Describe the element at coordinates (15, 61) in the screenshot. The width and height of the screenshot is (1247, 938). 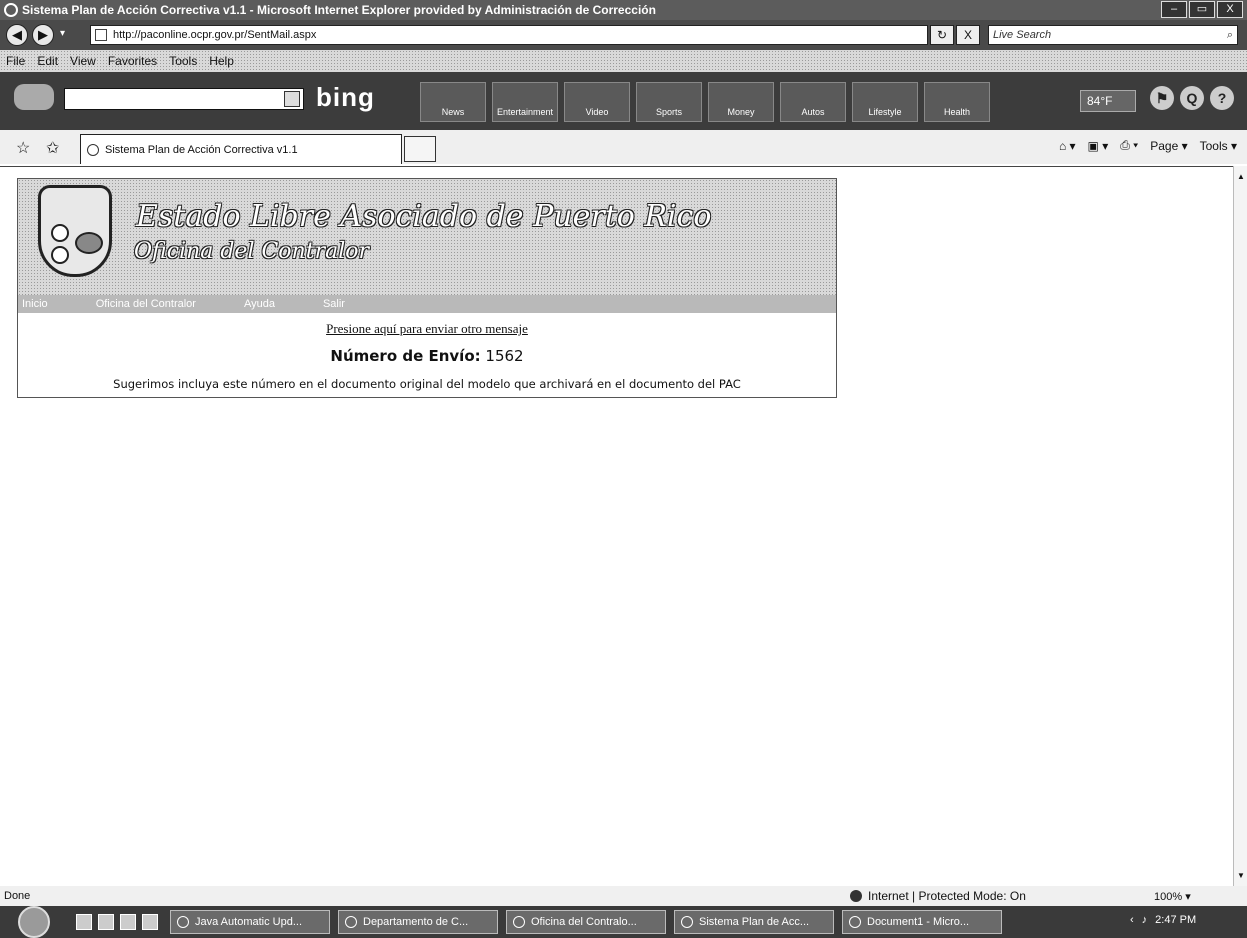
I see `menu-file: File` at that location.